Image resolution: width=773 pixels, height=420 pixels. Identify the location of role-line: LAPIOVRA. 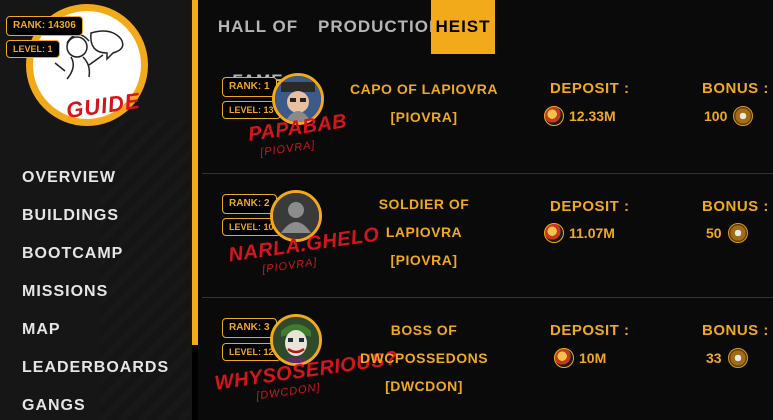
(424, 232).